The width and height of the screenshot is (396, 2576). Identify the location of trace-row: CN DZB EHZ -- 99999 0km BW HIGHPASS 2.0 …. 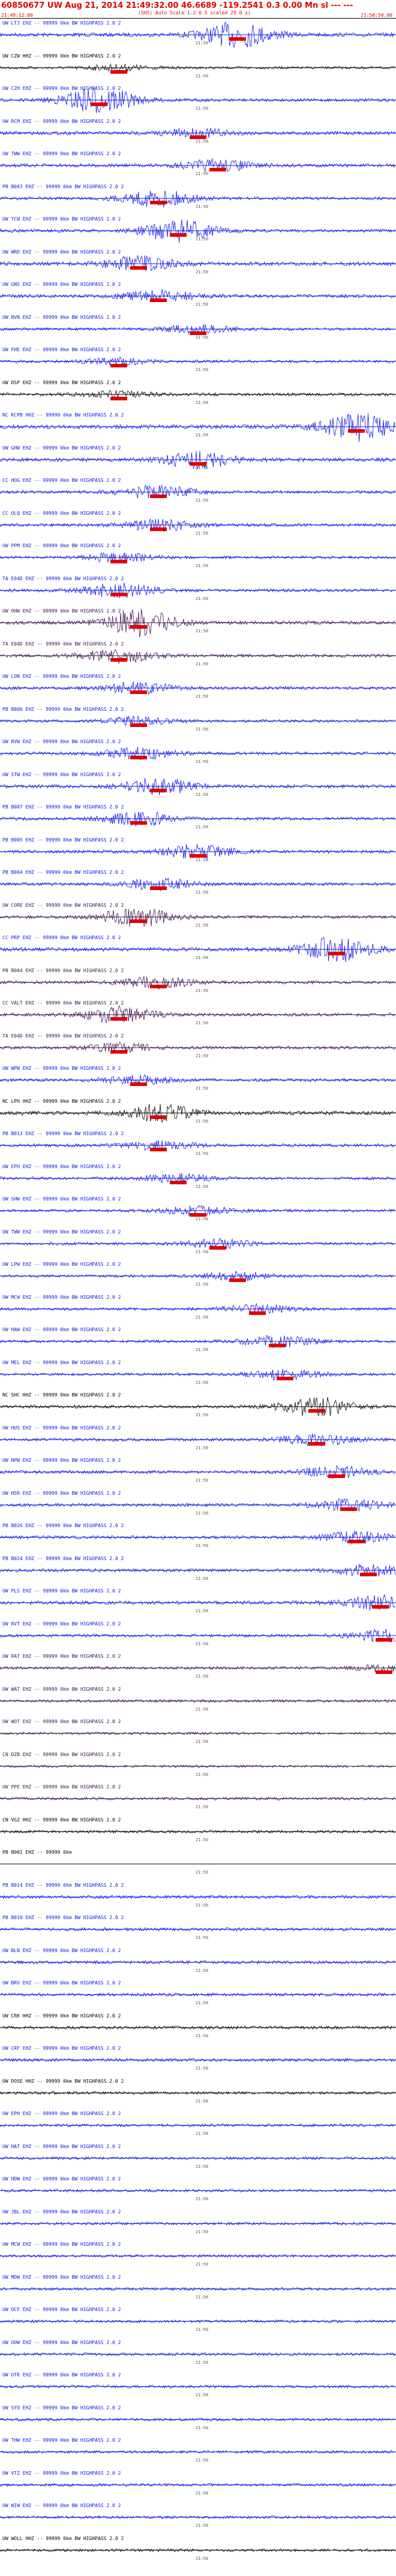
(198, 1768).